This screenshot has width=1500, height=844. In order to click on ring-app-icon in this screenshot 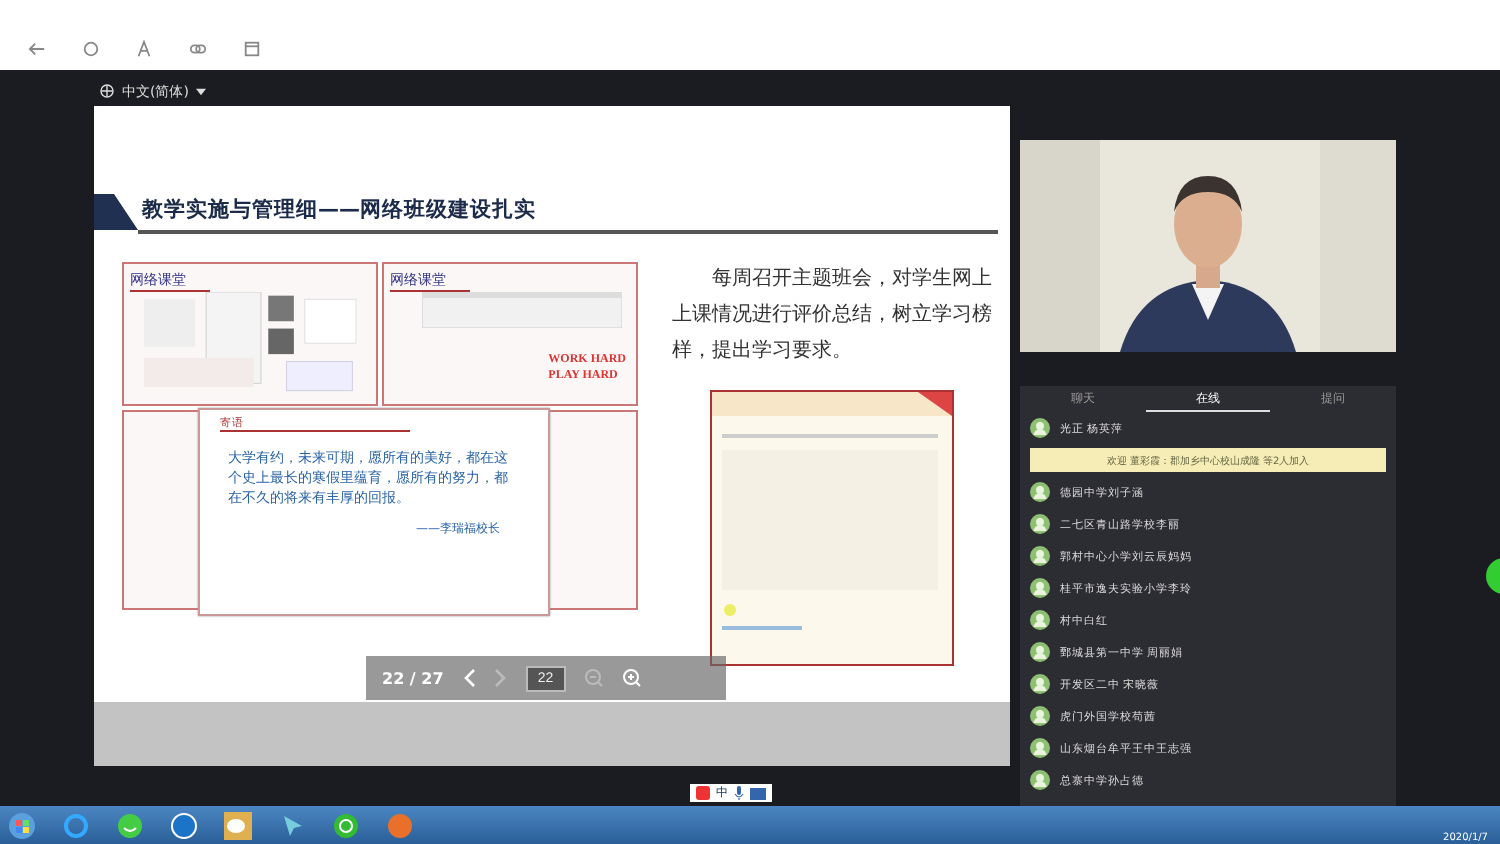, I will do `click(346, 825)`.